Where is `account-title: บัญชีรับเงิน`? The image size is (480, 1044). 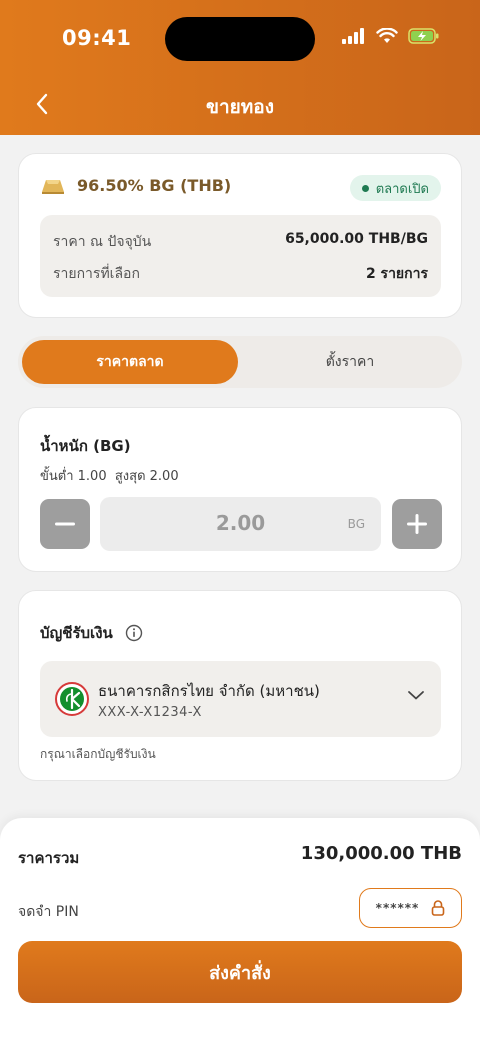
account-title: บัญชีรับเงิน is located at coordinates (76, 633).